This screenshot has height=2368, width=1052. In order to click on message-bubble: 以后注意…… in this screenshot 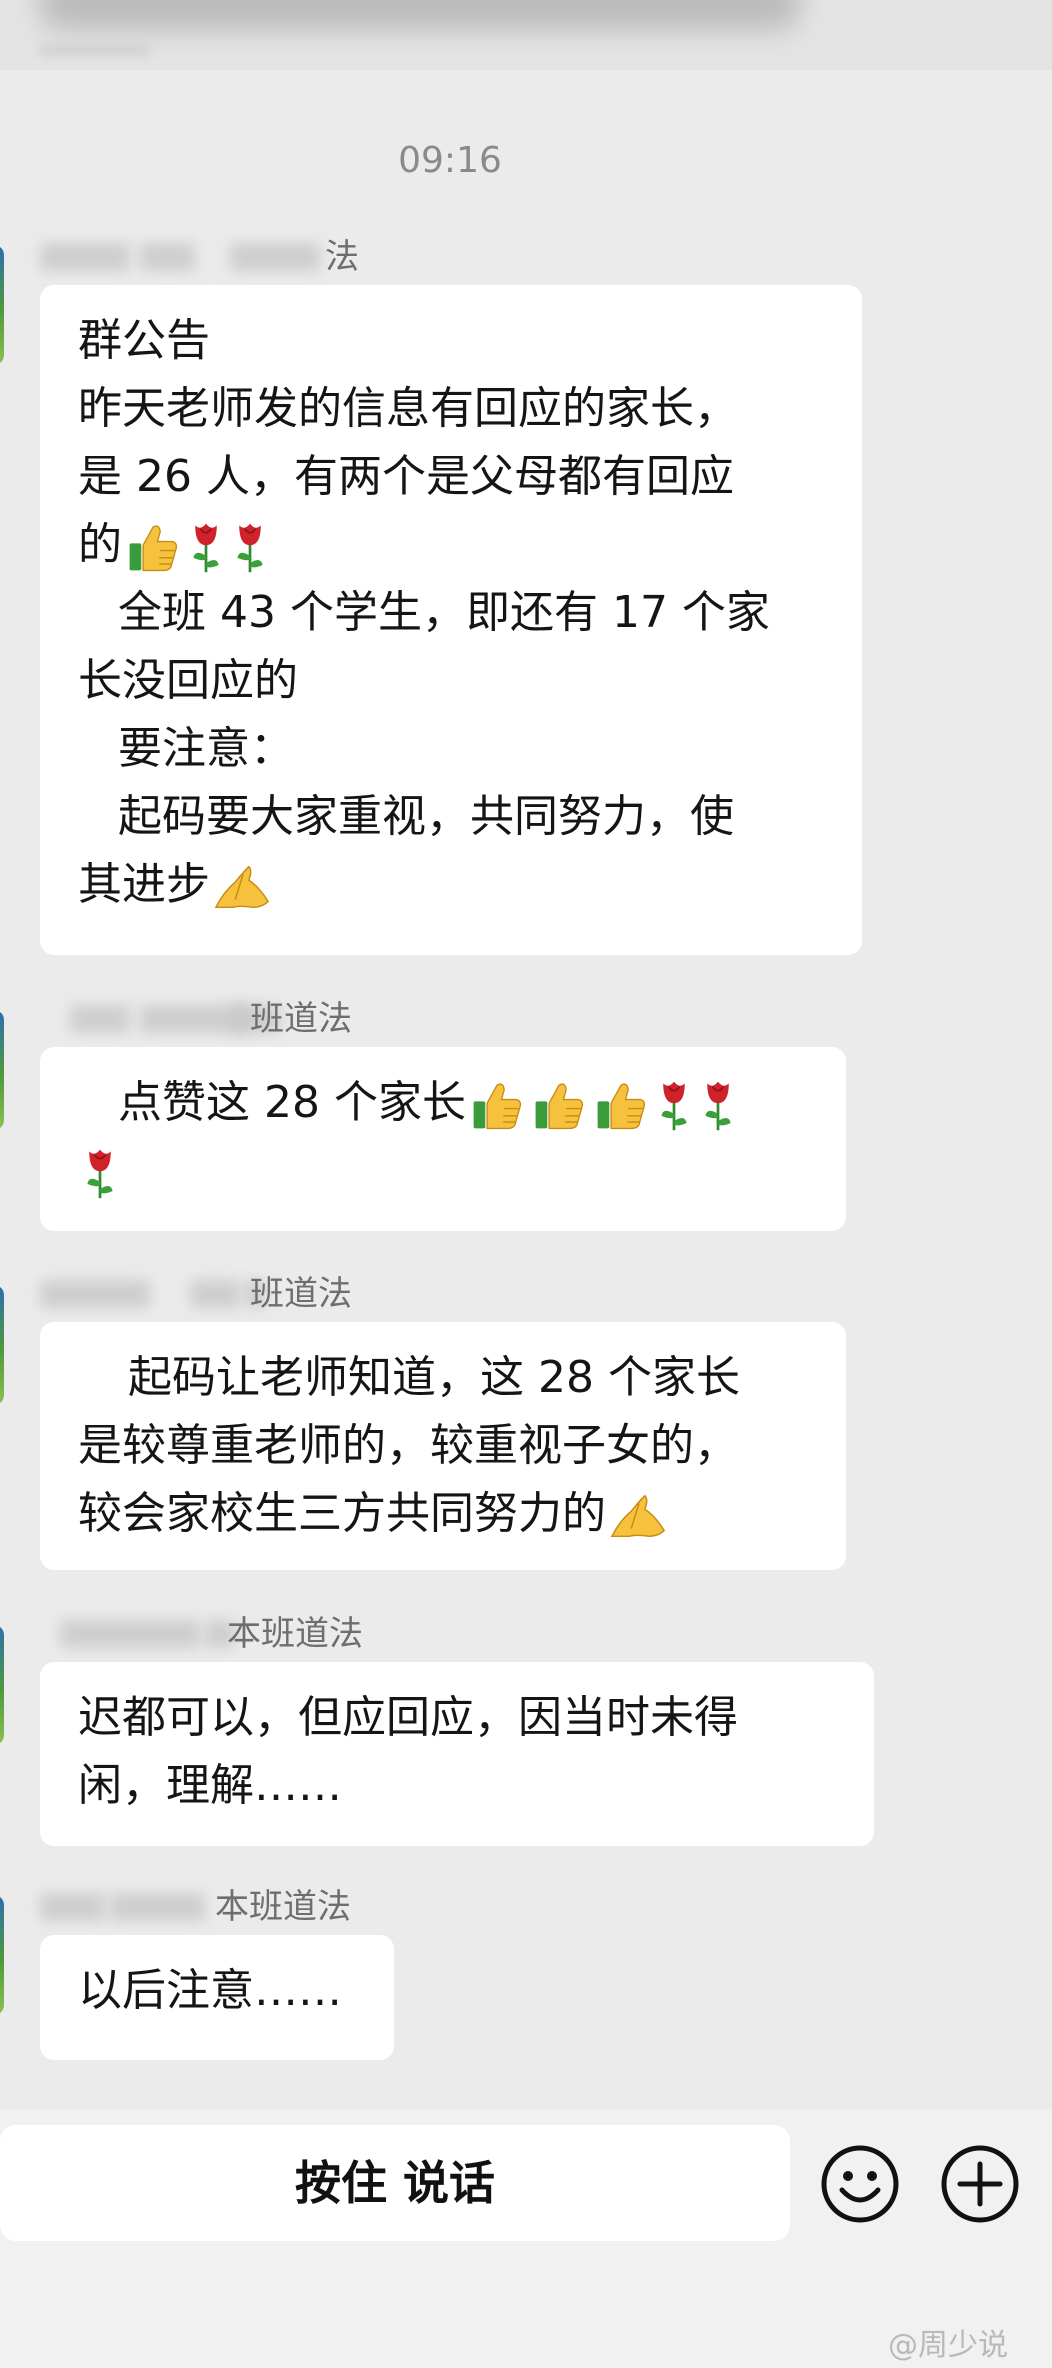, I will do `click(217, 1997)`.